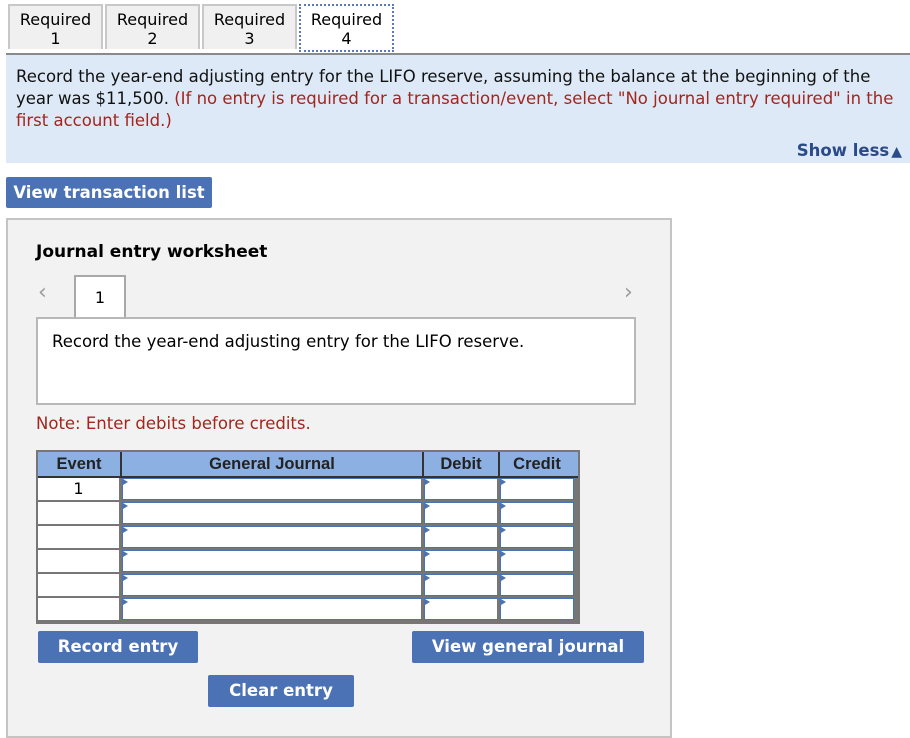 This screenshot has height=738, width=910. I want to click on worksheet-page-tab: 1, so click(100, 296).